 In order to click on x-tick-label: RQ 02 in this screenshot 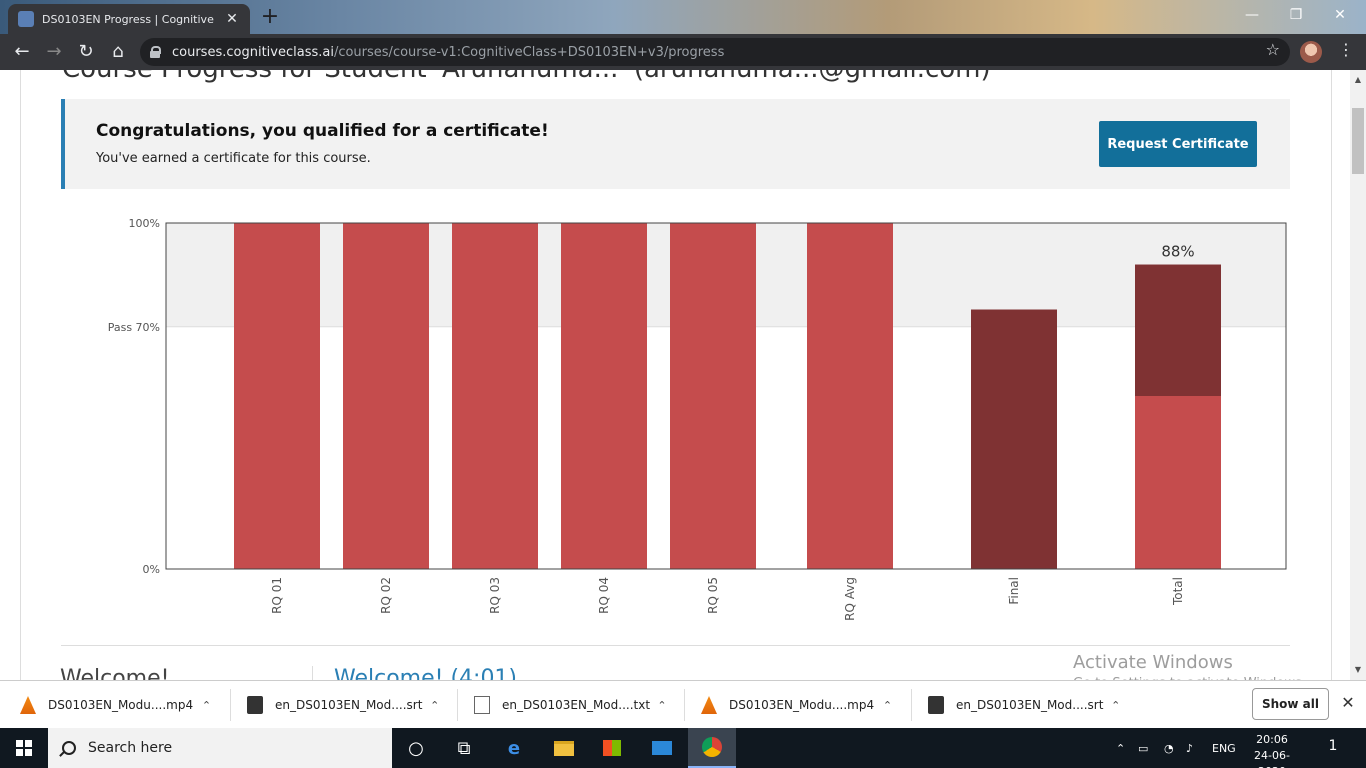, I will do `click(386, 595)`.